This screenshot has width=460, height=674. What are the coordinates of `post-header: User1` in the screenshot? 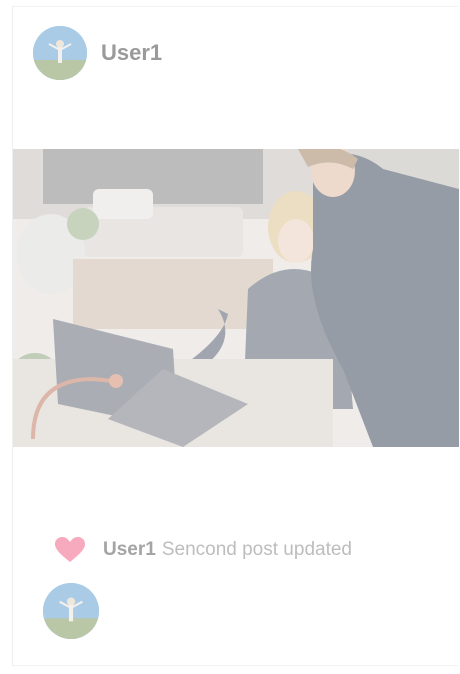 It's located at (97, 53).